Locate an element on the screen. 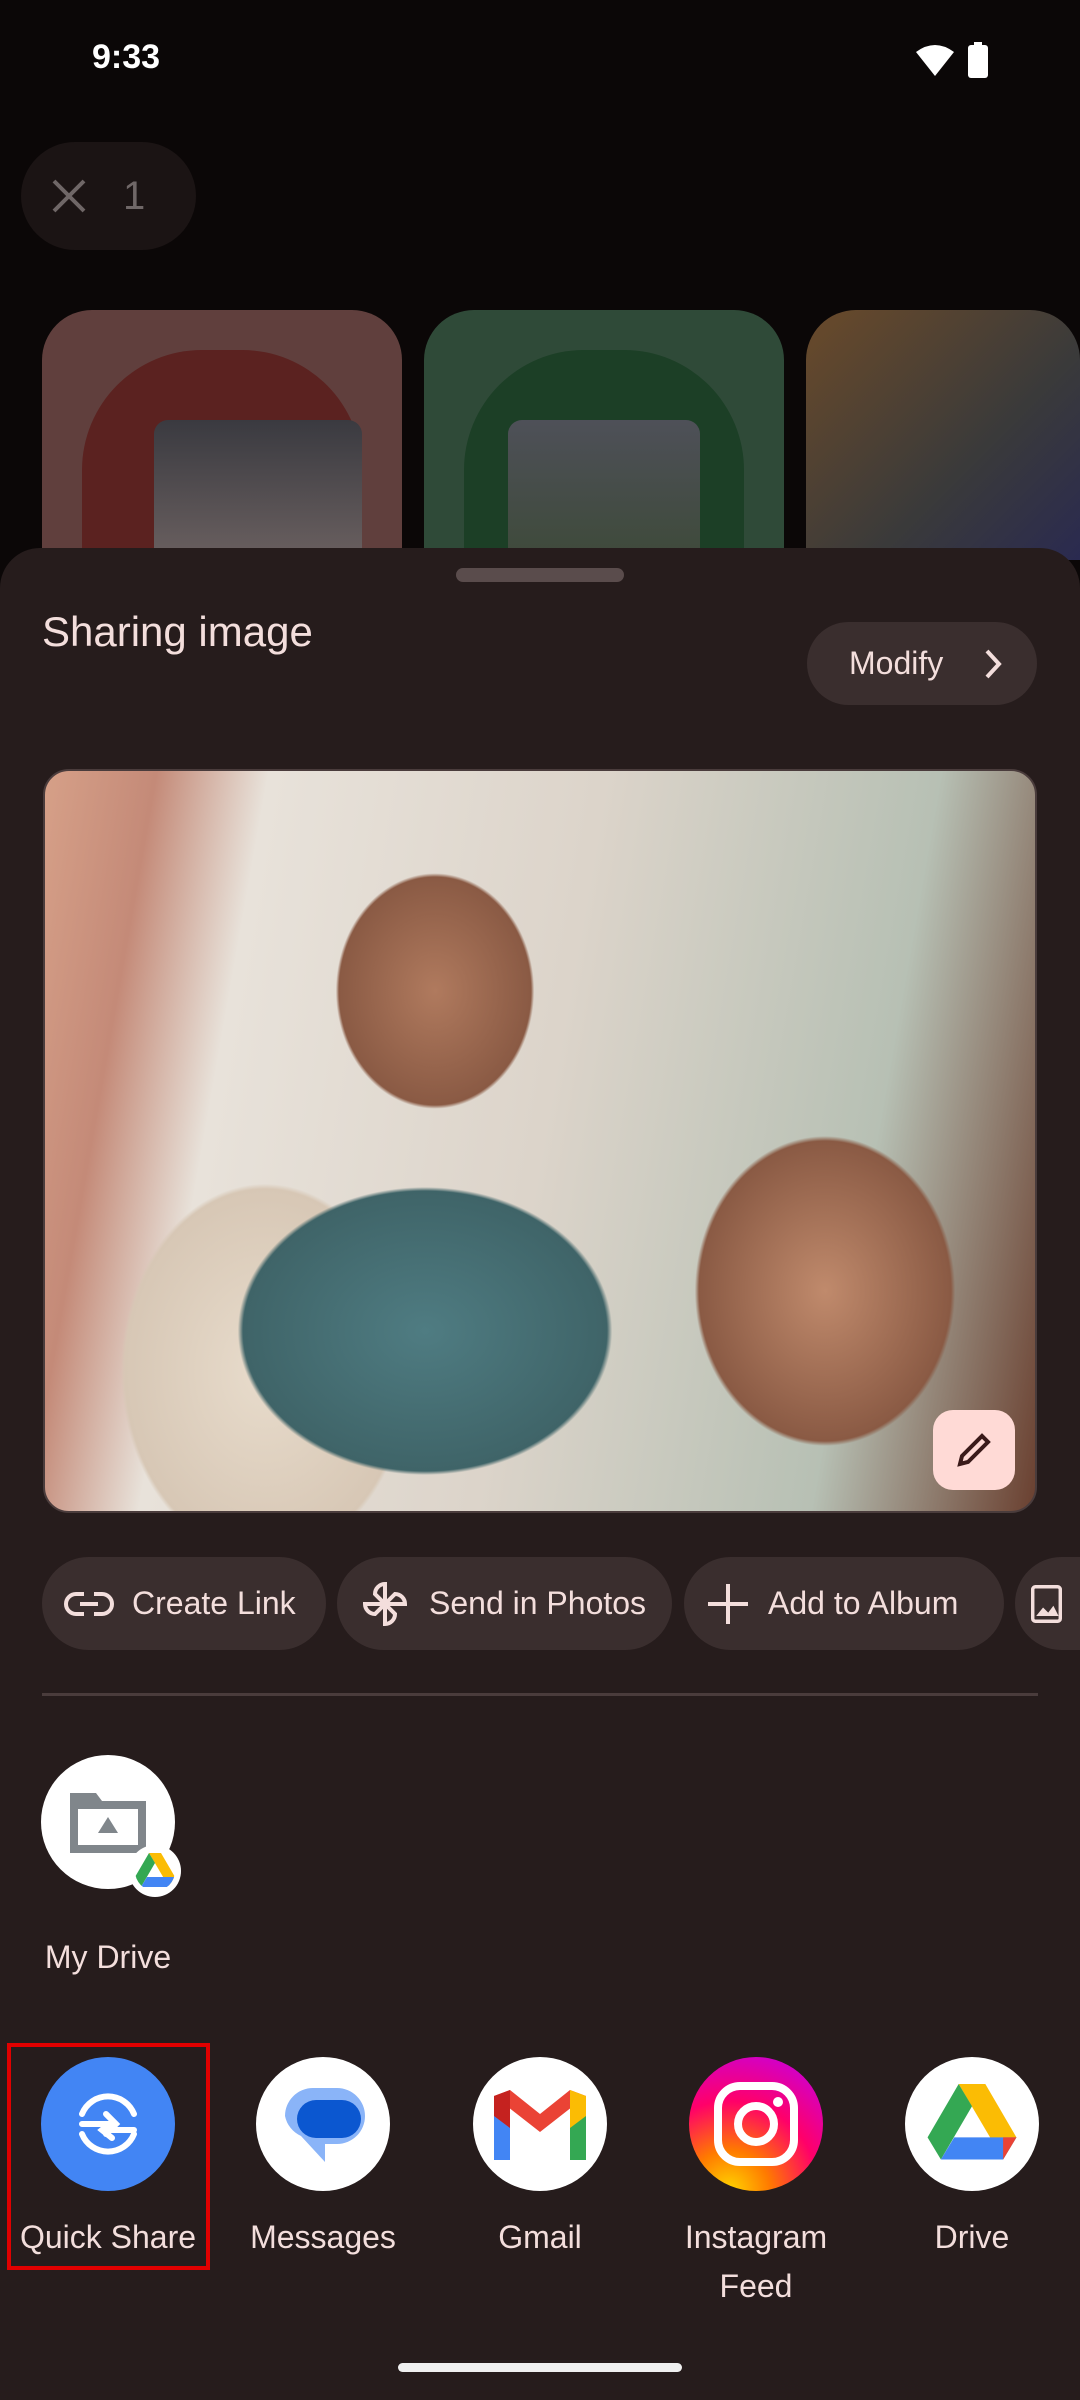 This screenshot has height=2400, width=1080. app-label: Drive is located at coordinates (972, 2237).